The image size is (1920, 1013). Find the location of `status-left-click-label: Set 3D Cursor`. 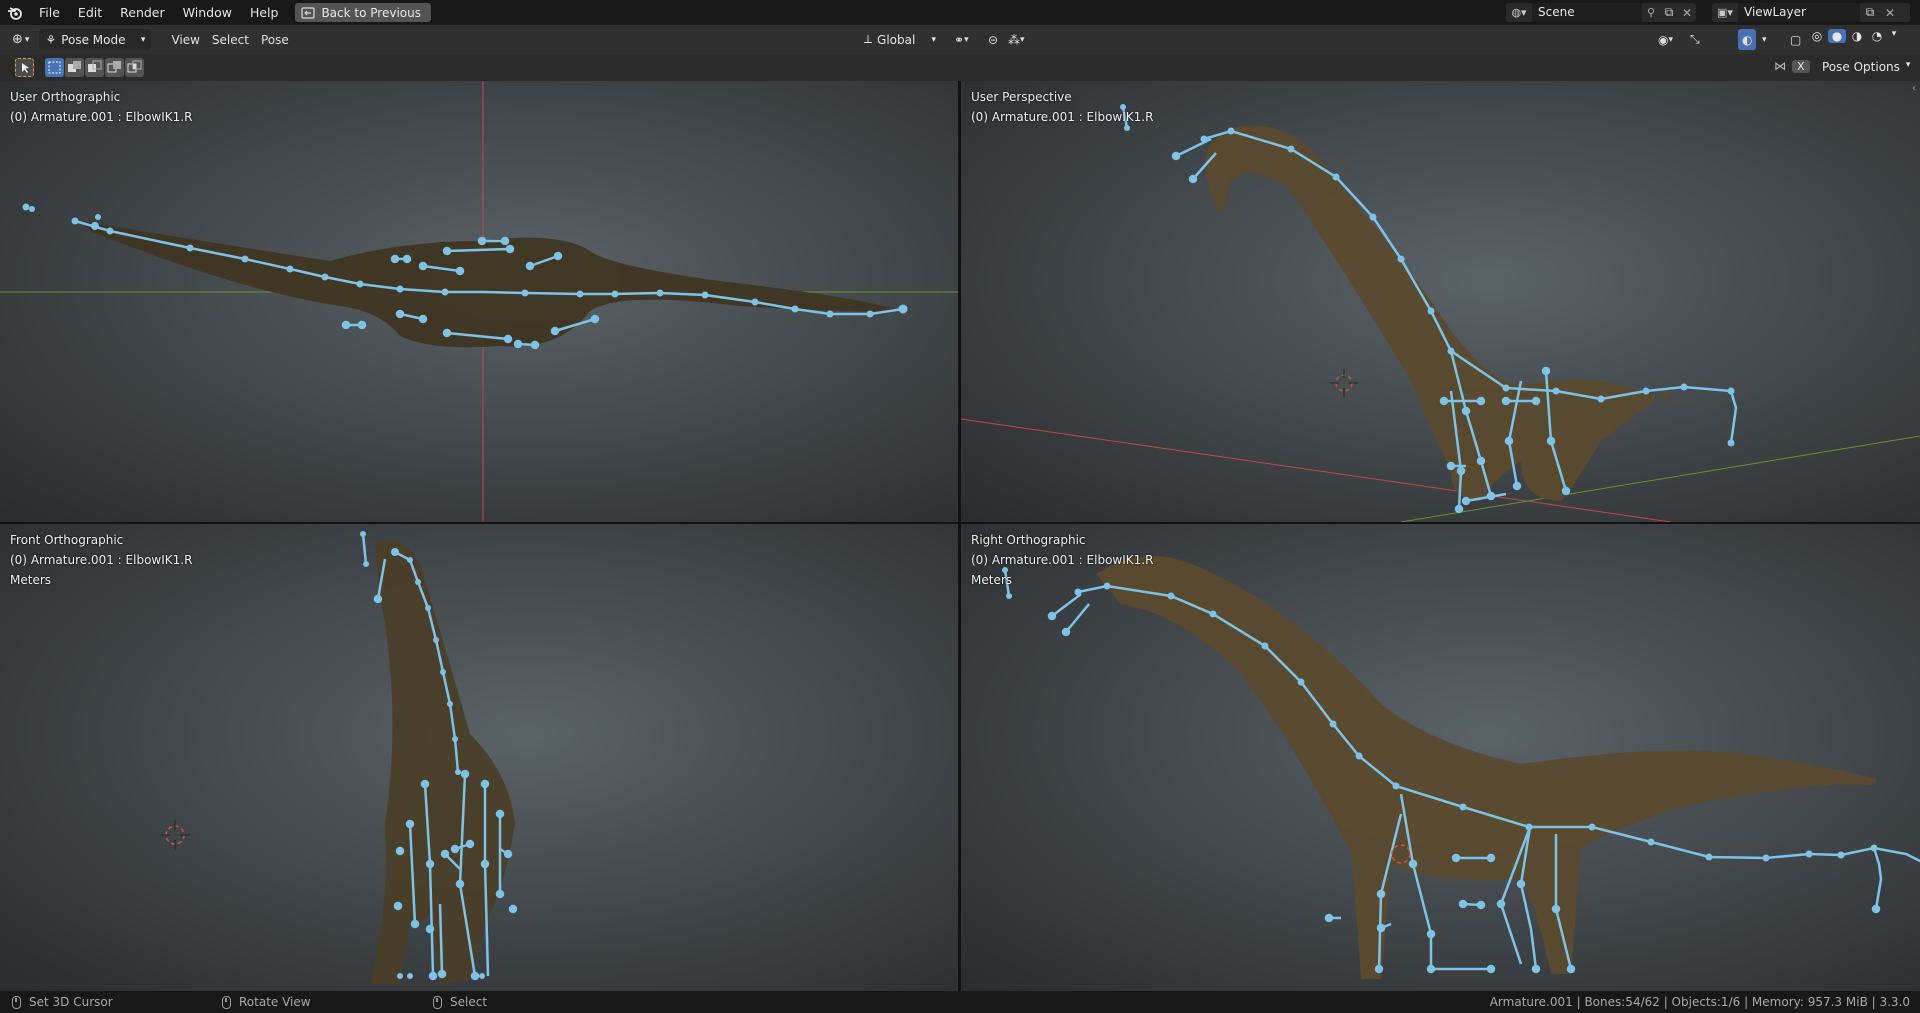

status-left-click-label: Set 3D Cursor is located at coordinates (71, 1002).